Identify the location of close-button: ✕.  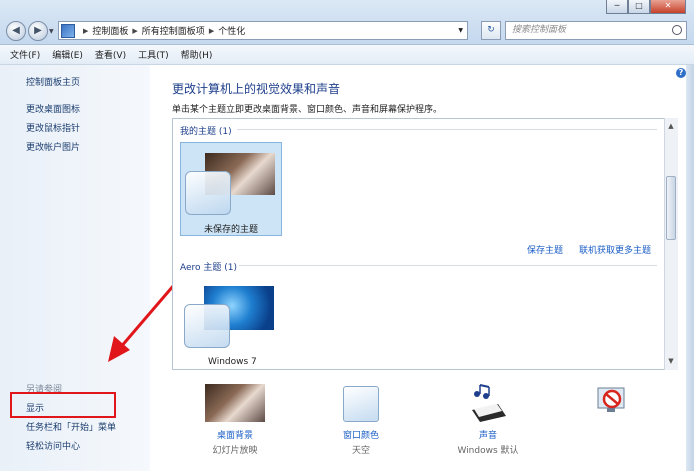
(668, 7).